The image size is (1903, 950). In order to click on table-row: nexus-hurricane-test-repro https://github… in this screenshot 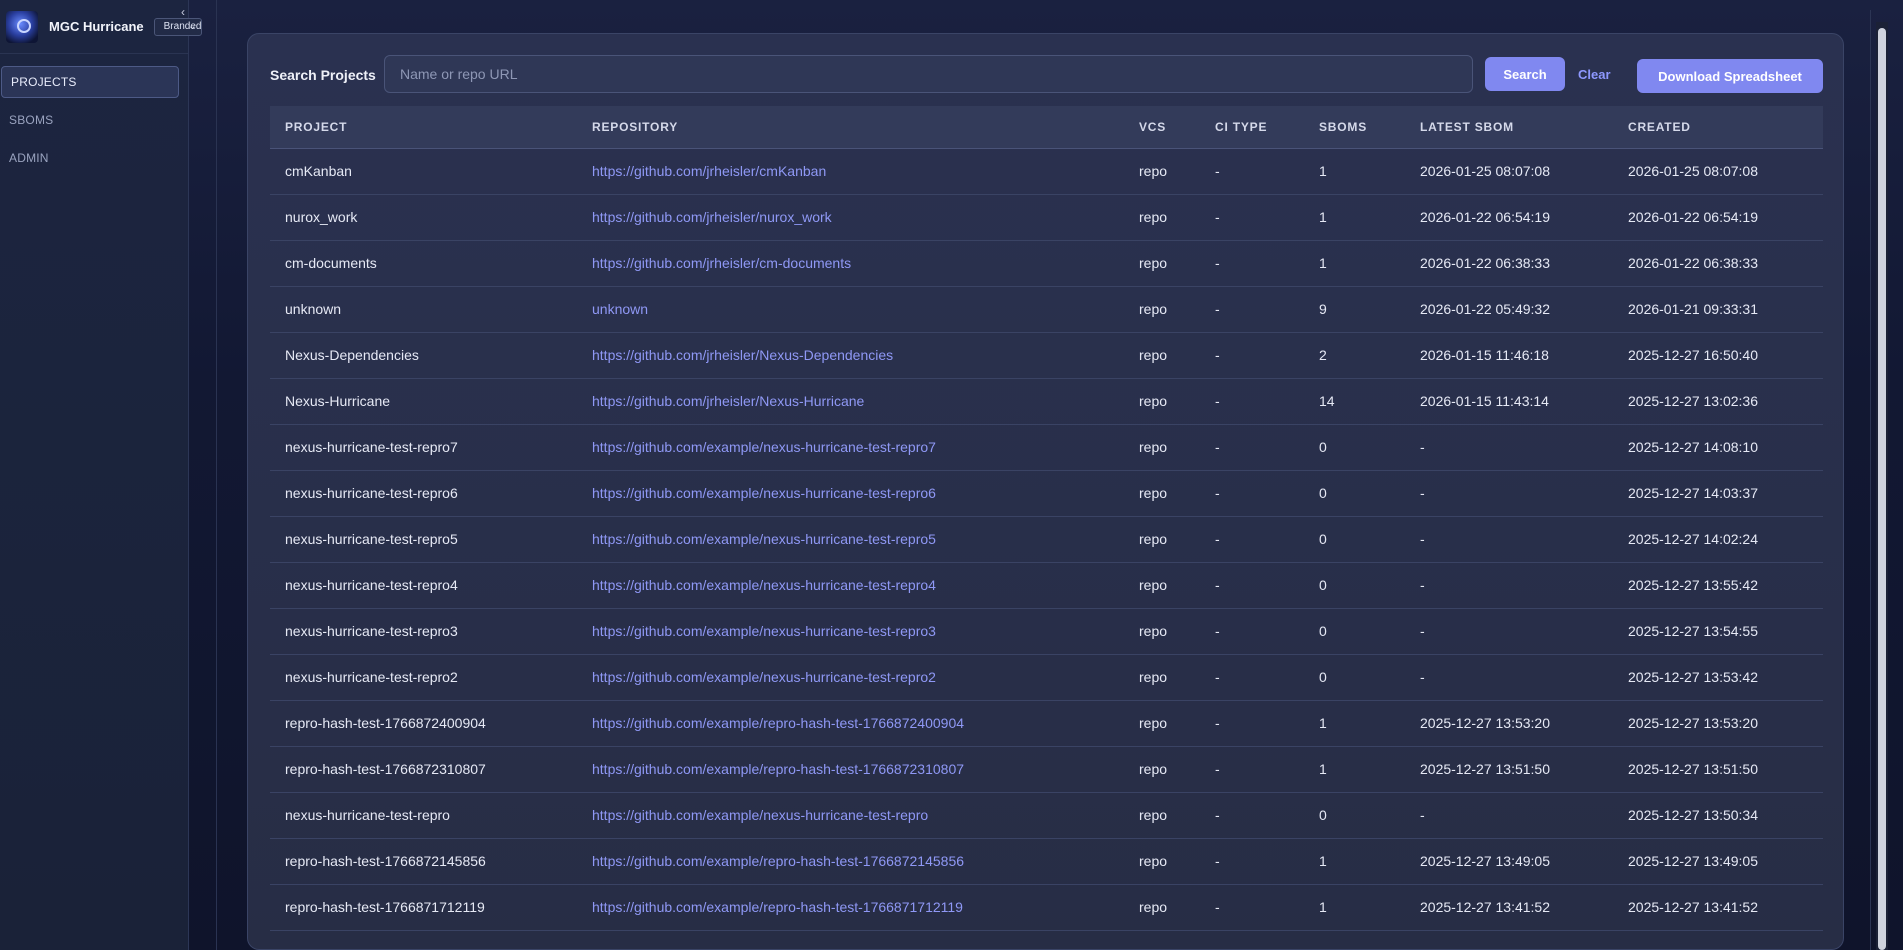, I will do `click(1046, 815)`.